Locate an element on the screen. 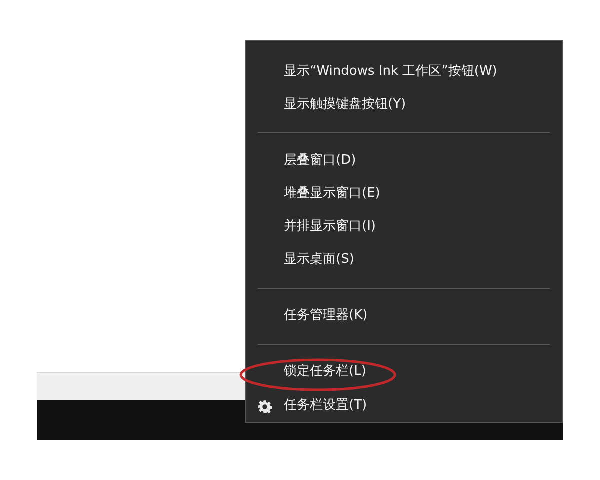 Image resolution: width=600 pixels, height=480 pixels. menu-item: 层叠窗口(D) is located at coordinates (404, 161).